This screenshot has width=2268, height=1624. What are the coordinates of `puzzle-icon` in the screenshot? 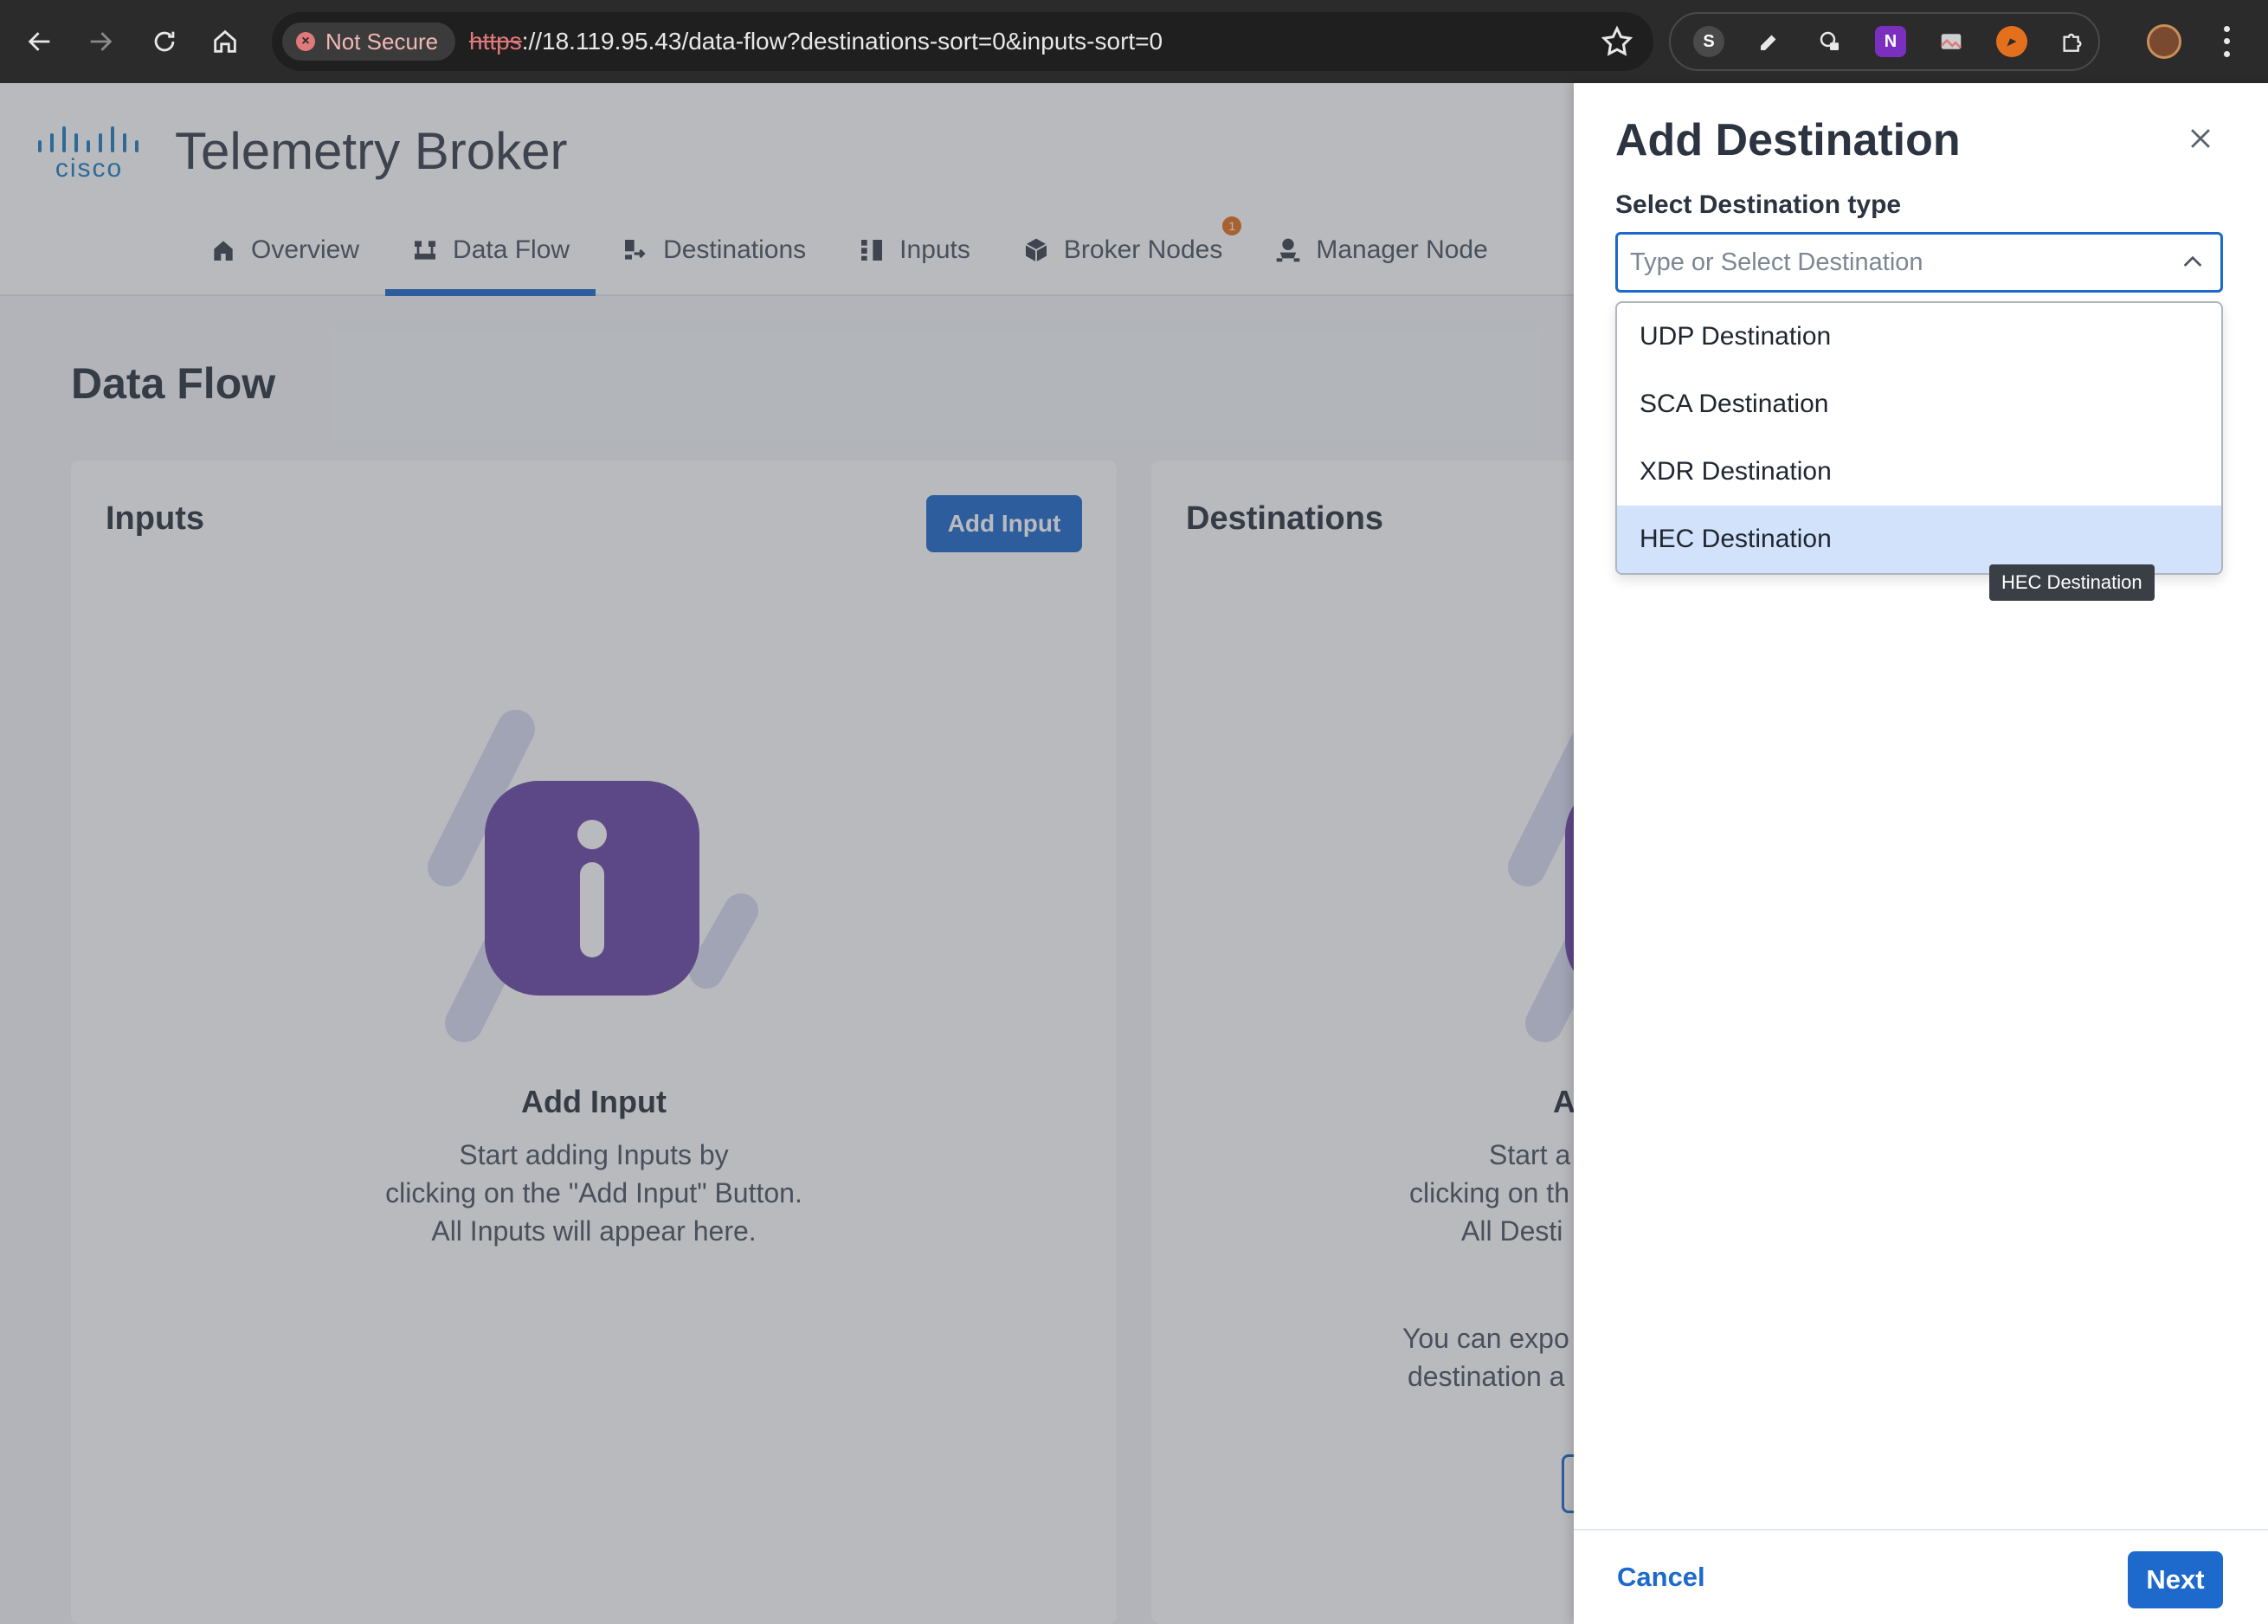 It's located at (2072, 41).